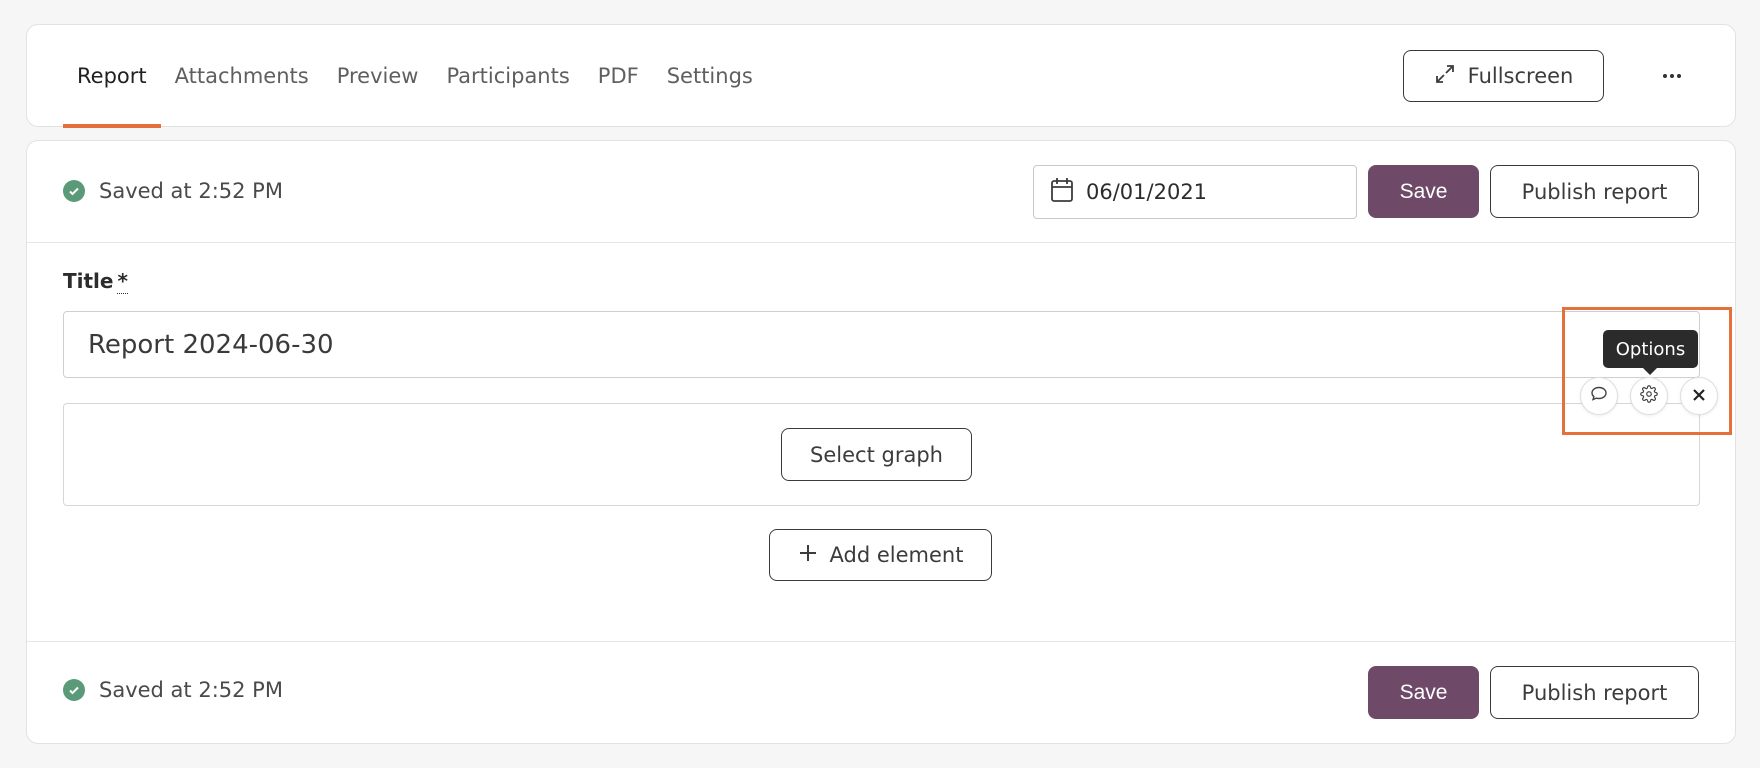  What do you see at coordinates (1423, 692) in the screenshot?
I see `save-button-footer: Save` at bounding box center [1423, 692].